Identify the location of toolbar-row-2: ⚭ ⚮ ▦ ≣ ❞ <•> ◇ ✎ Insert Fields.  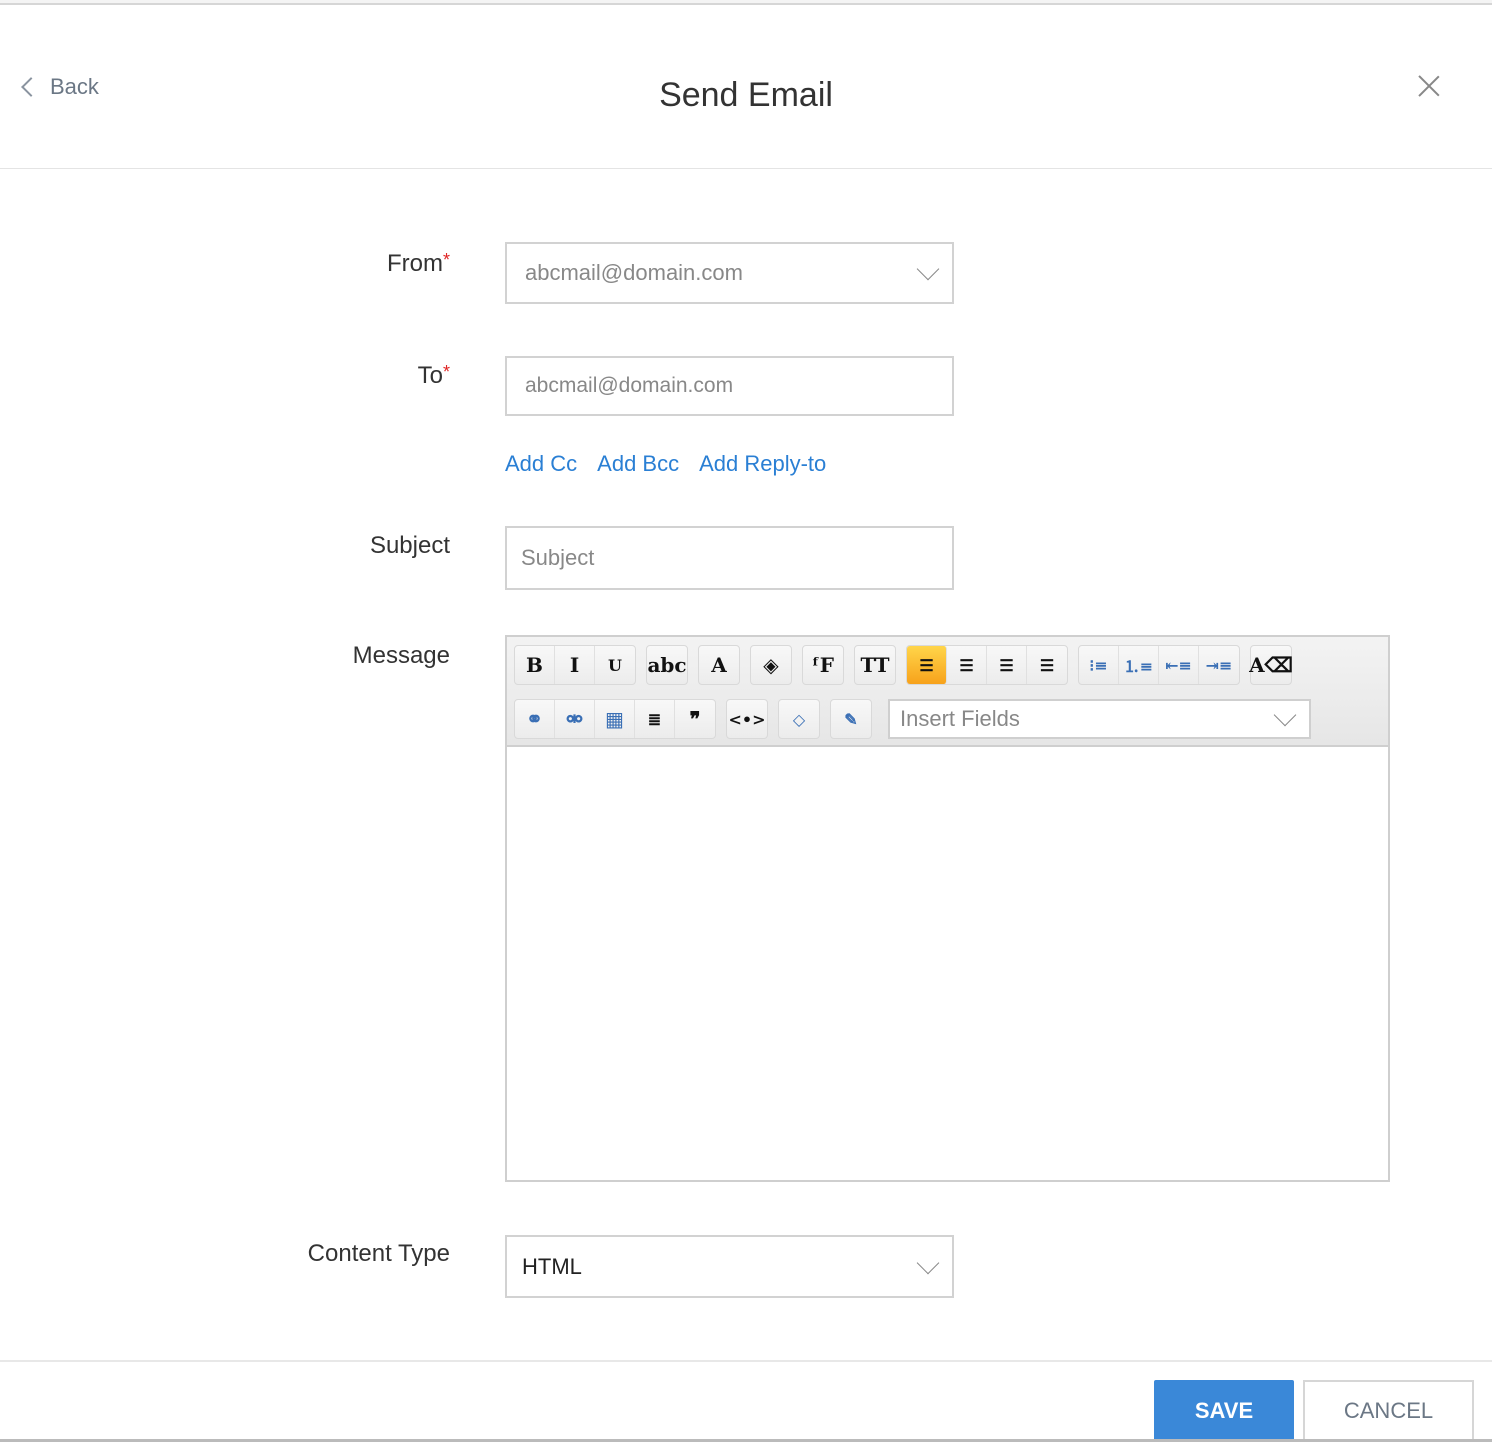
(951, 719).